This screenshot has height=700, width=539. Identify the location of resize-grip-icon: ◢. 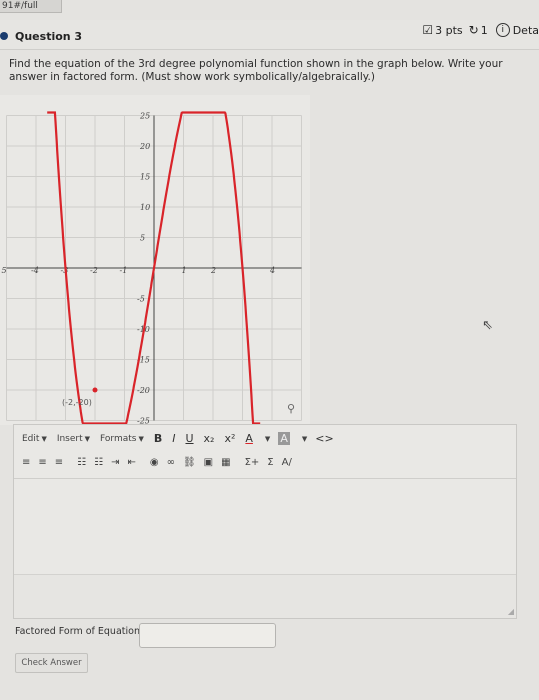
(511, 611).